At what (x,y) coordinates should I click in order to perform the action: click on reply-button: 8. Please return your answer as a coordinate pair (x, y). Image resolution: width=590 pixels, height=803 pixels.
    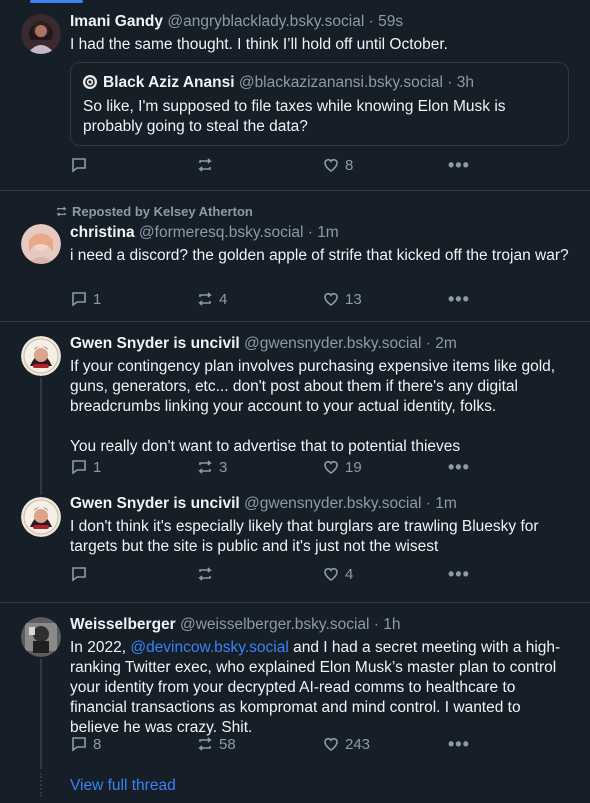
    Looking at the image, I should click on (85, 744).